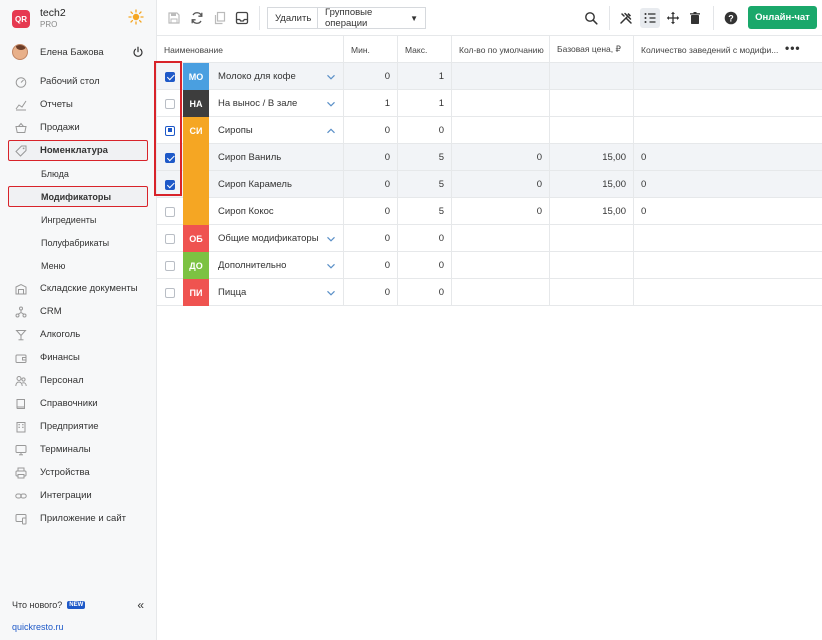 This screenshot has height=640, width=822. What do you see at coordinates (489, 76) in the screenshot?
I see `table-row: МО Молоко для кофе 0 1` at bounding box center [489, 76].